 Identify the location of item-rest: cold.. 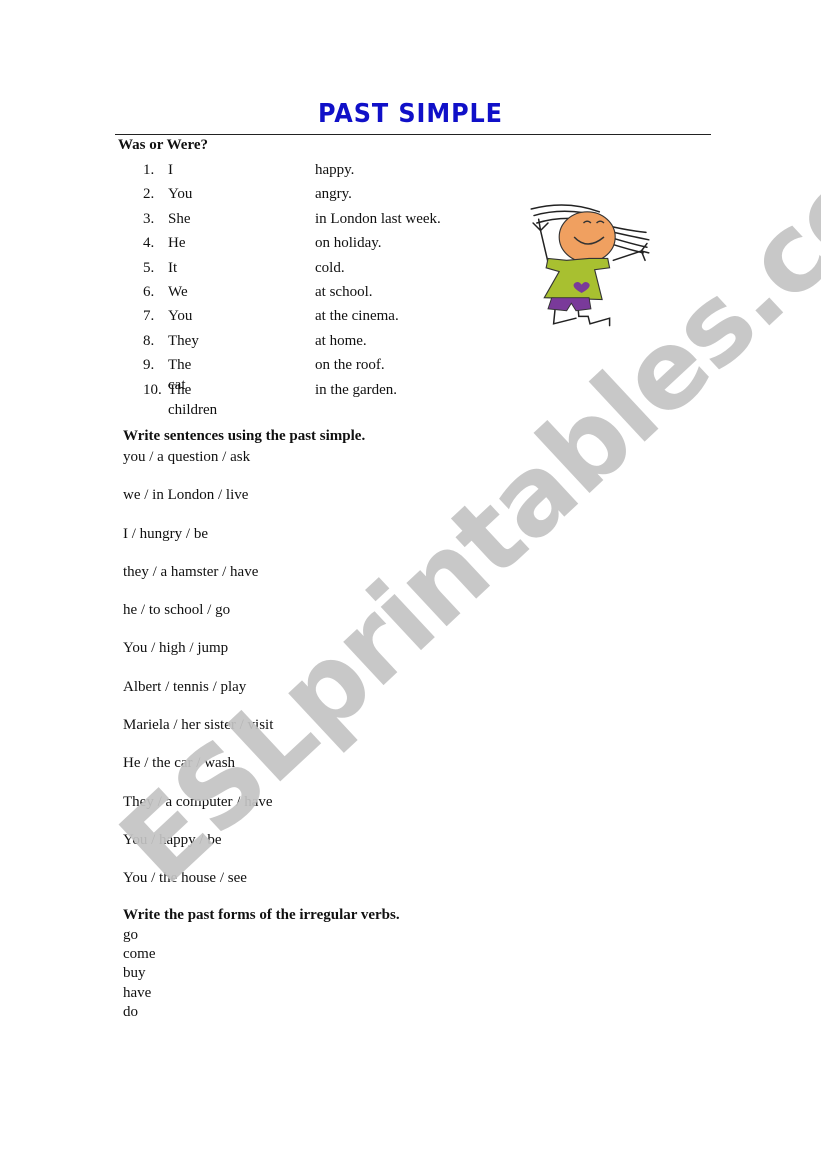
(330, 267).